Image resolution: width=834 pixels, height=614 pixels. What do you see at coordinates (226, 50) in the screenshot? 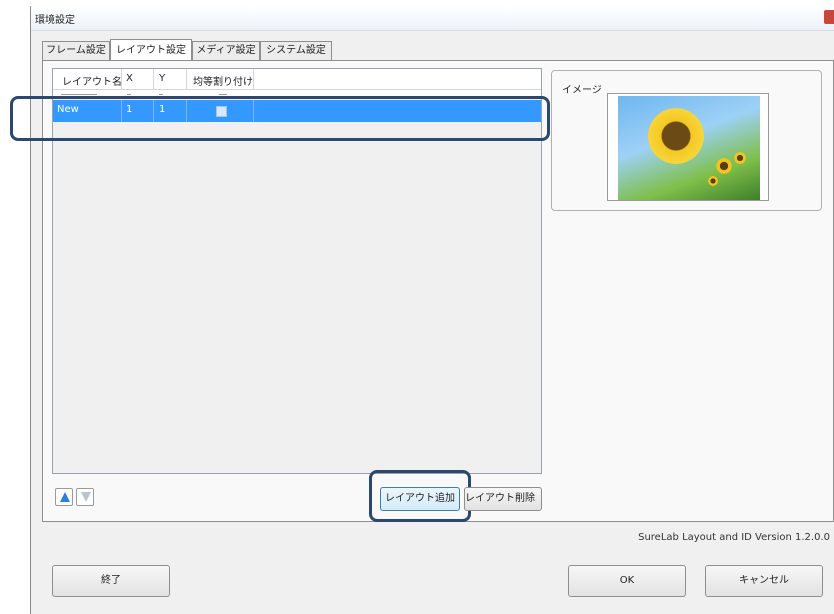
I see `tab-media-settings: メディア設定` at bounding box center [226, 50].